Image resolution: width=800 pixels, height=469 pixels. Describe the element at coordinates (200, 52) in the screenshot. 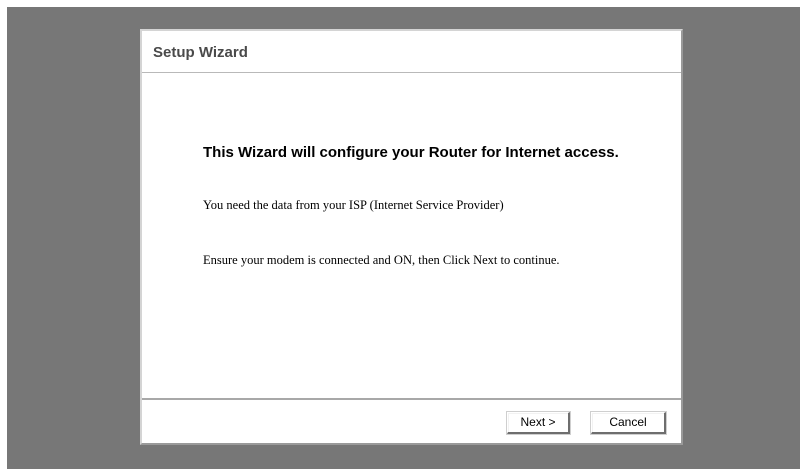

I see `dialog-title: Setup Wizard` at that location.